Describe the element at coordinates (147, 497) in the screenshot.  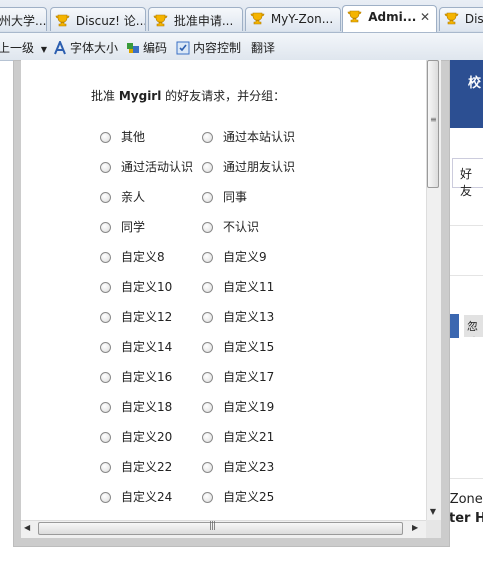
I see `group-label: 自定义24` at that location.